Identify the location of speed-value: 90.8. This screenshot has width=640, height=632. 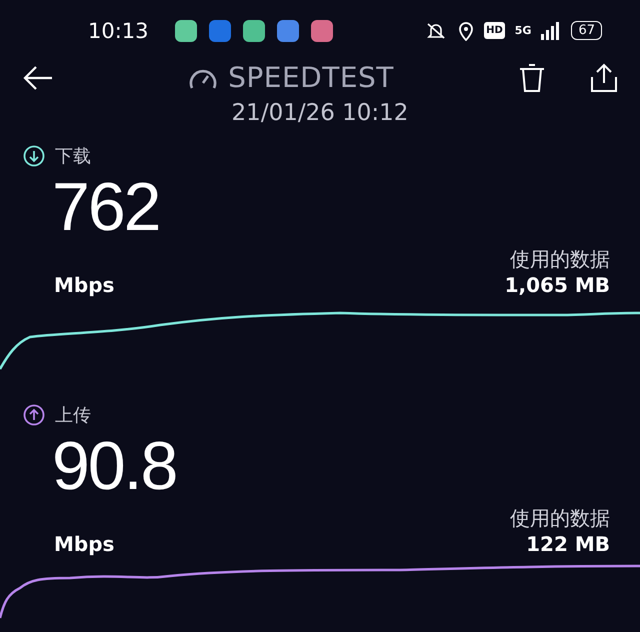
(114, 466).